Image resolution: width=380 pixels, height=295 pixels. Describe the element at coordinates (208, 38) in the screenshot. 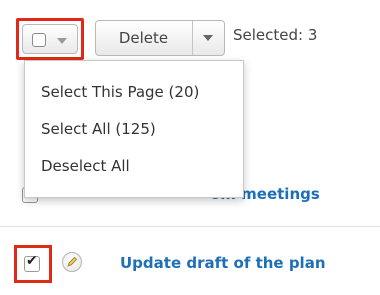

I see `actions-dropdown-icon` at that location.